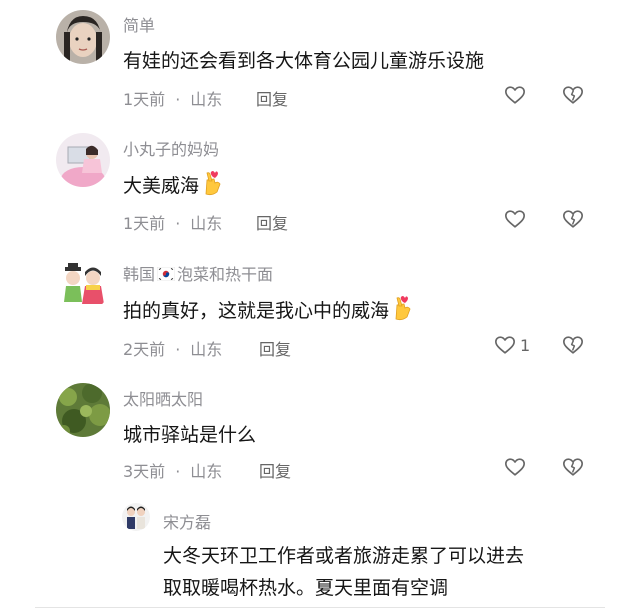 The image size is (640, 611). I want to click on username: 小丸子的妈妈, so click(171, 148).